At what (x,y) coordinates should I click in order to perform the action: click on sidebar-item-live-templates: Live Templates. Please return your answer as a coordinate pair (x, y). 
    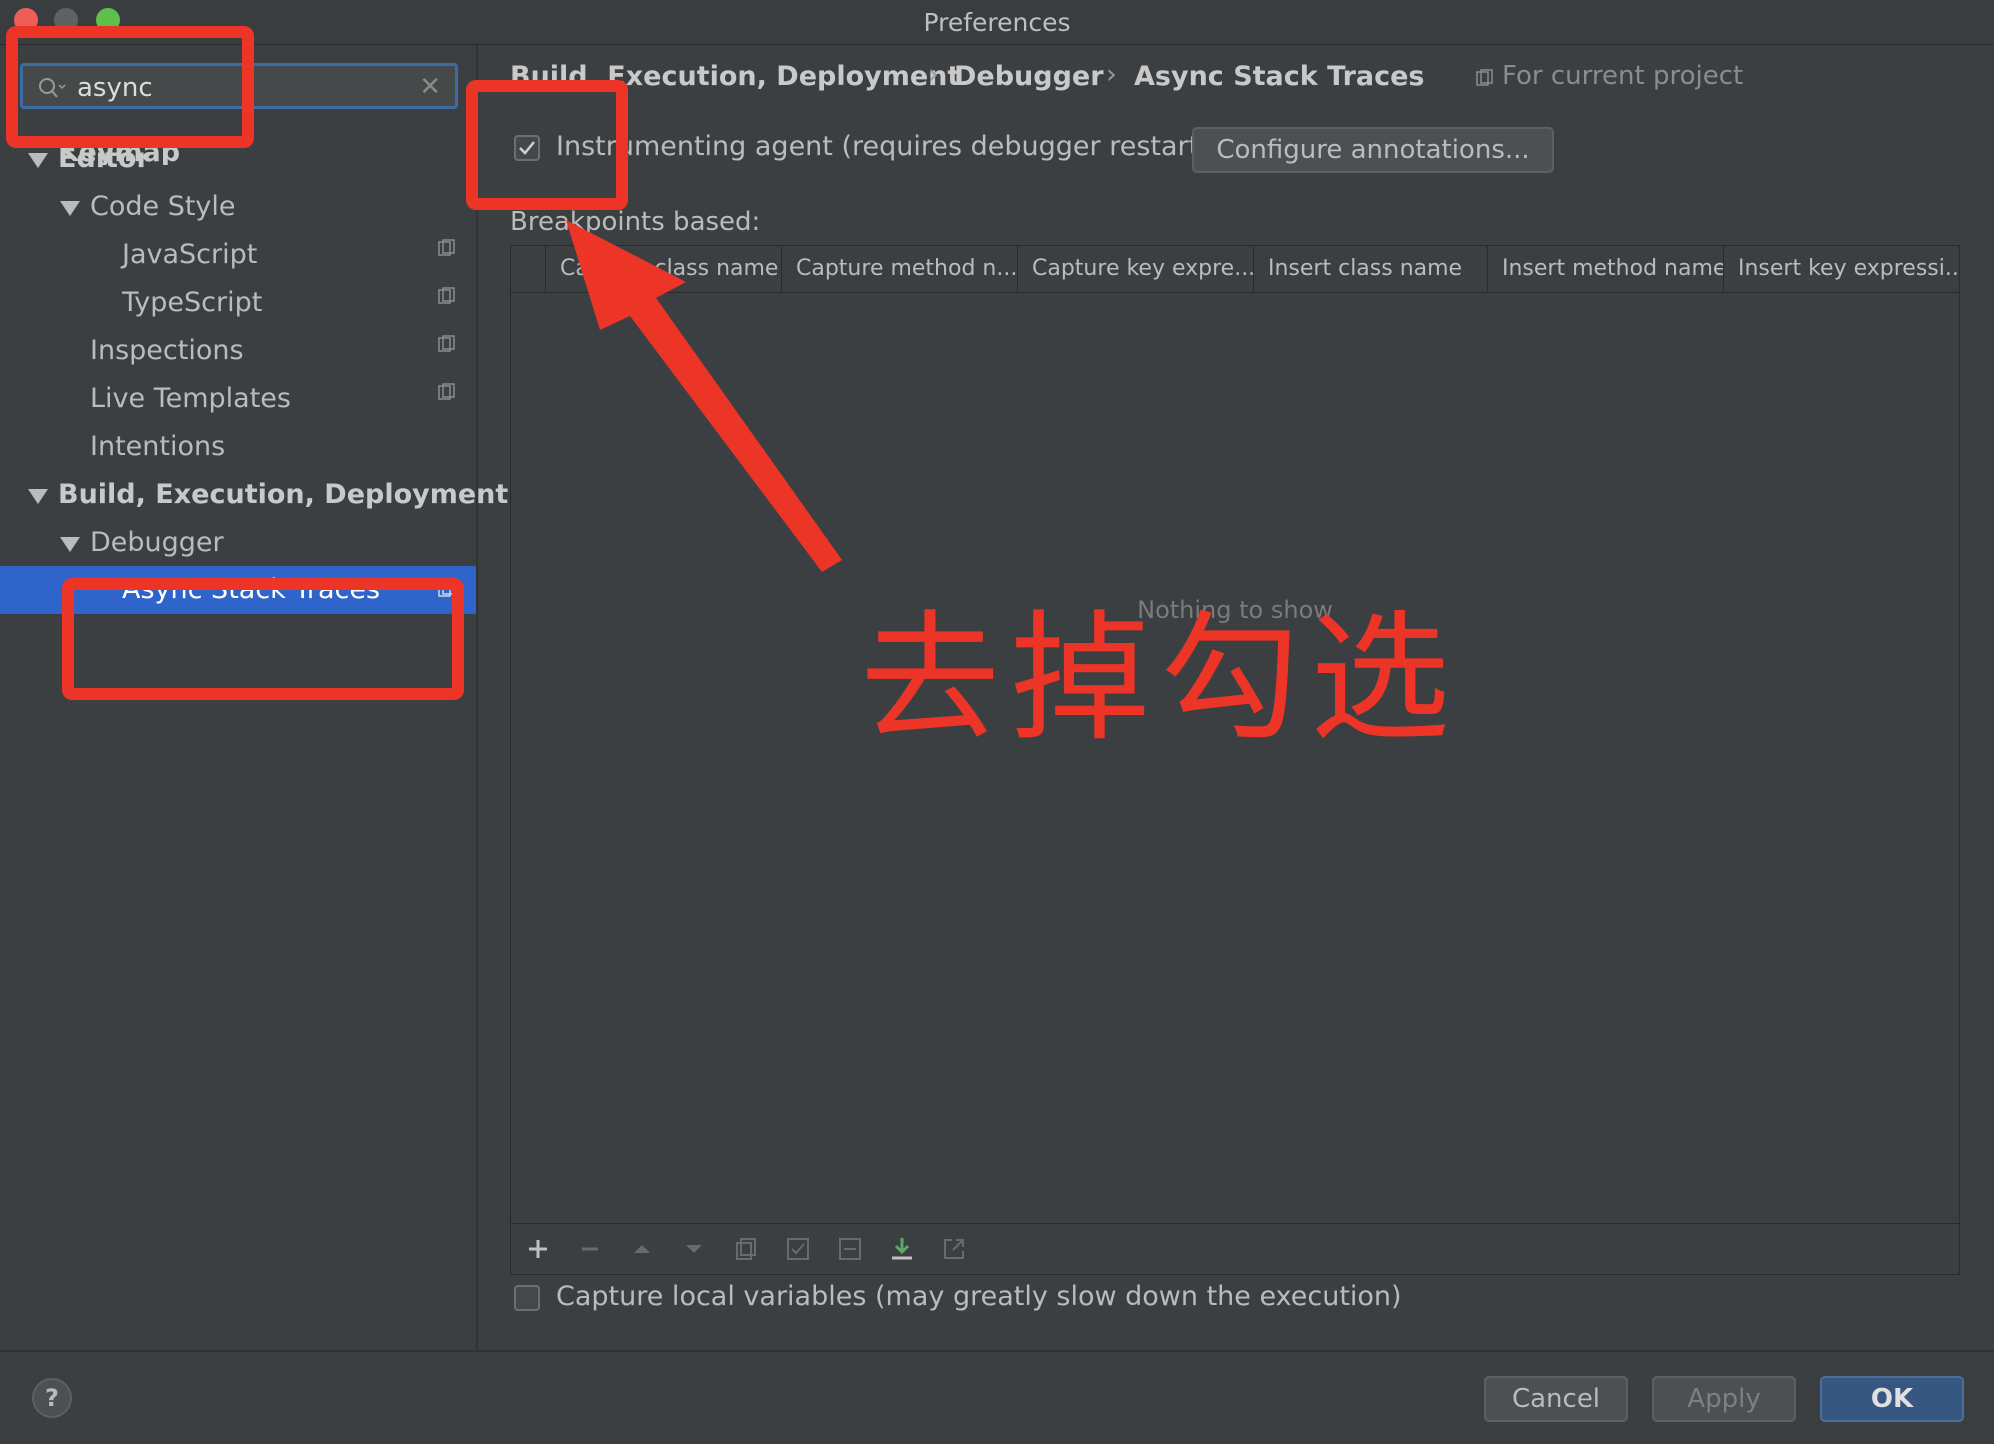
    Looking at the image, I should click on (190, 398).